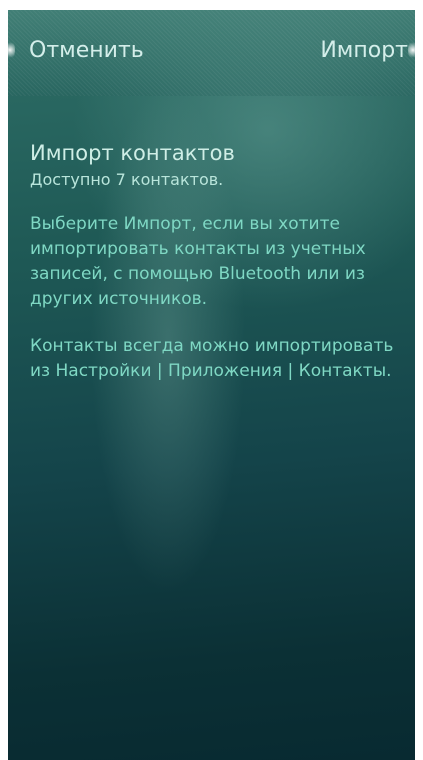  I want to click on import-button: Импорт, so click(364, 51).